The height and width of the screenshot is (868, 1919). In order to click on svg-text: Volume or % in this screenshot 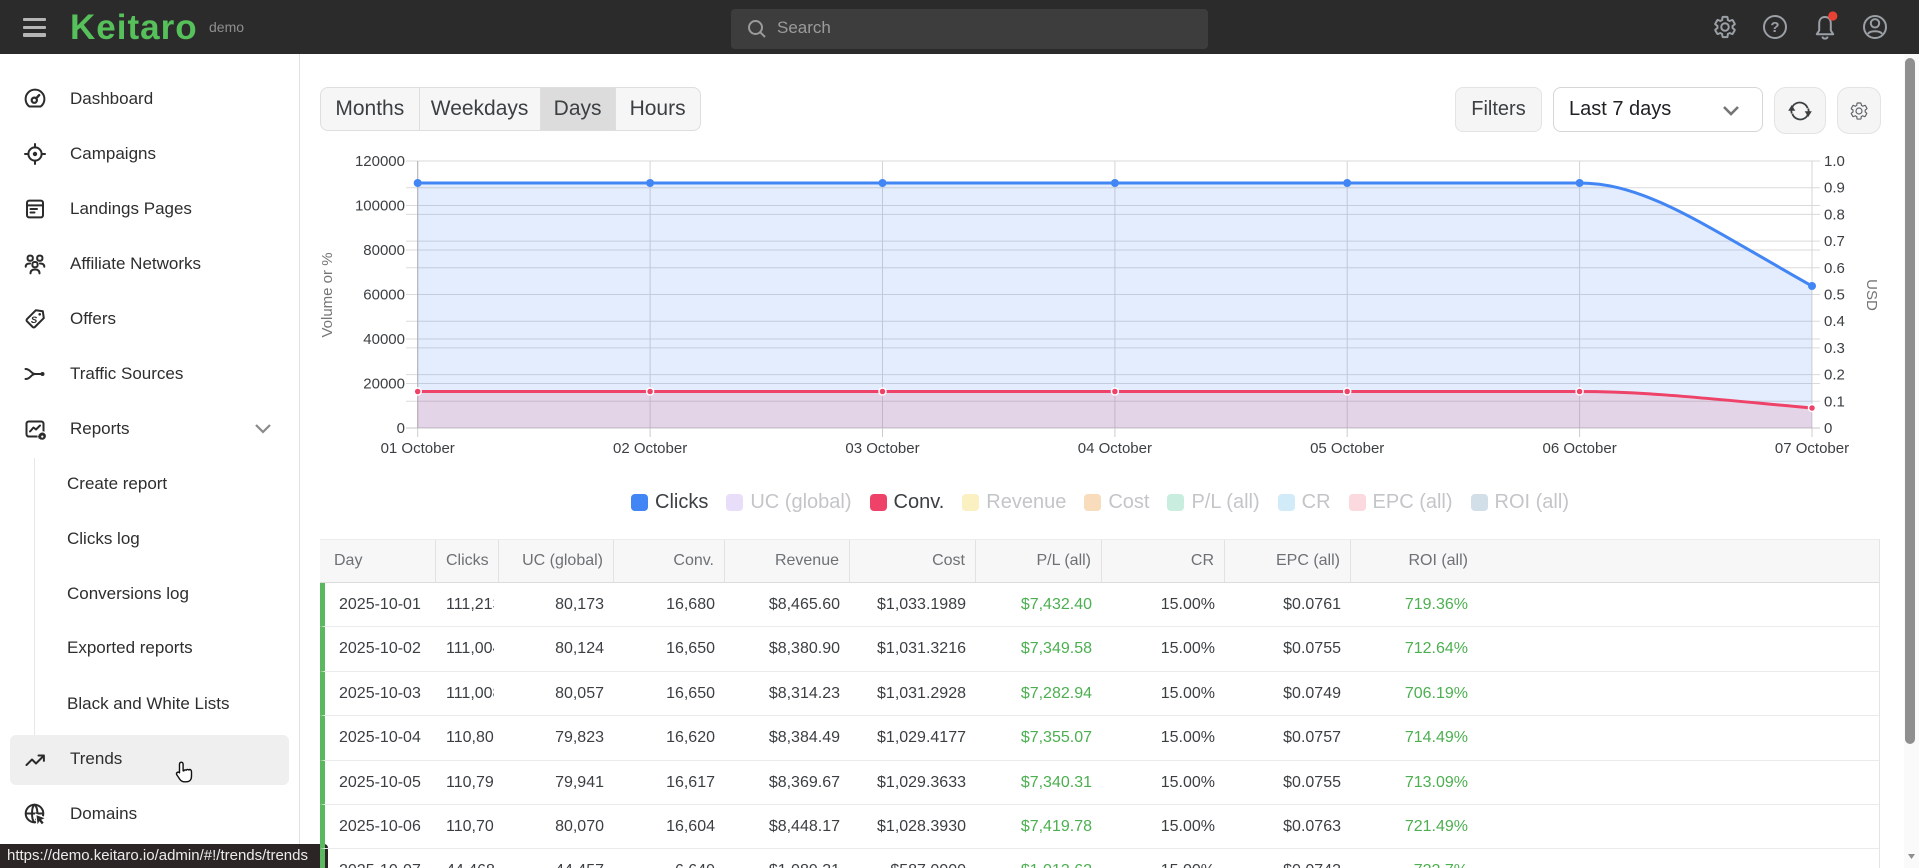, I will do `click(328, 294)`.